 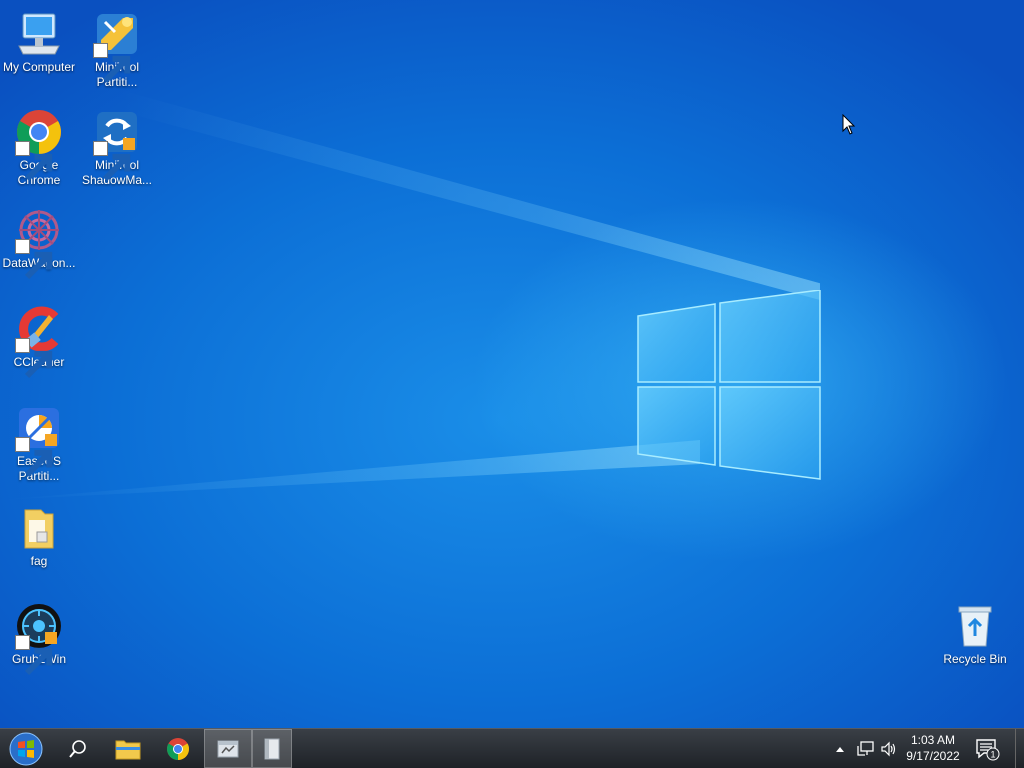 I want to click on computer-icon, so click(x=39, y=34).